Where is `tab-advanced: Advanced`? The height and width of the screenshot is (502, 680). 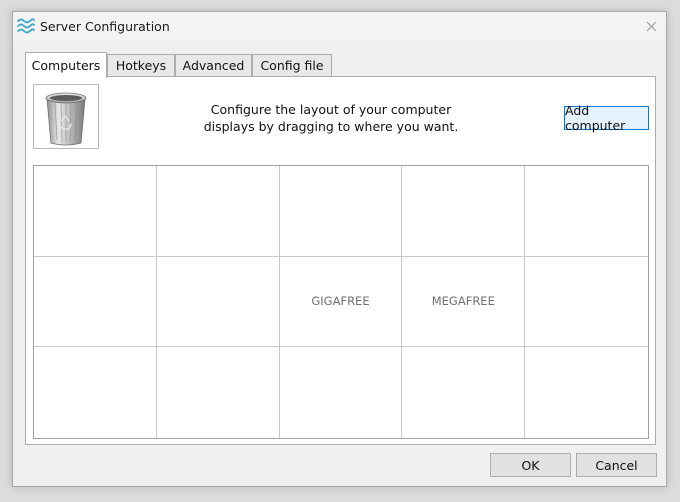 tab-advanced: Advanced is located at coordinates (213, 65).